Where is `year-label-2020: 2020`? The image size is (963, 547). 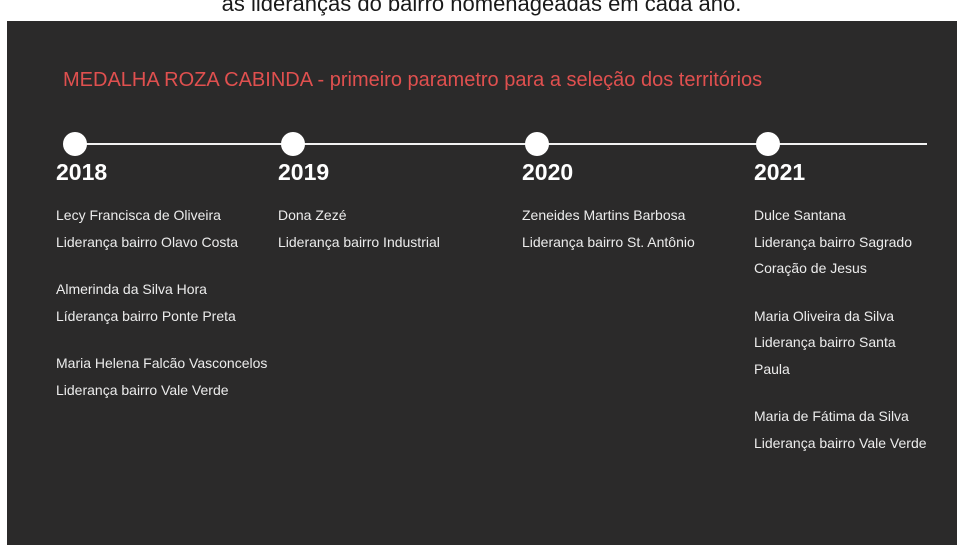 year-label-2020: 2020 is located at coordinates (548, 172).